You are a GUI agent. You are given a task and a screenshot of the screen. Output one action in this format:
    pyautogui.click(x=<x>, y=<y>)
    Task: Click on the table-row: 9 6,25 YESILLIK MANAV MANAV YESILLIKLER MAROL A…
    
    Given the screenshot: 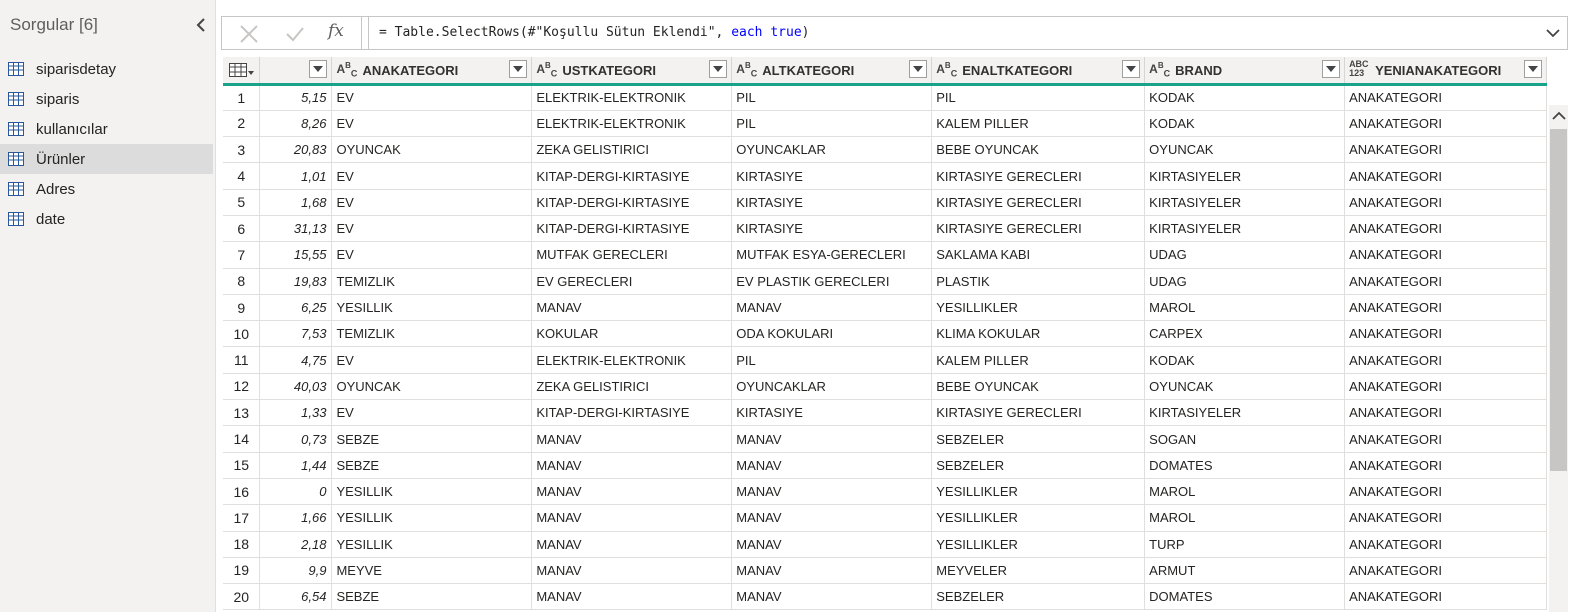 What is the action you would take?
    pyautogui.click(x=885, y=308)
    